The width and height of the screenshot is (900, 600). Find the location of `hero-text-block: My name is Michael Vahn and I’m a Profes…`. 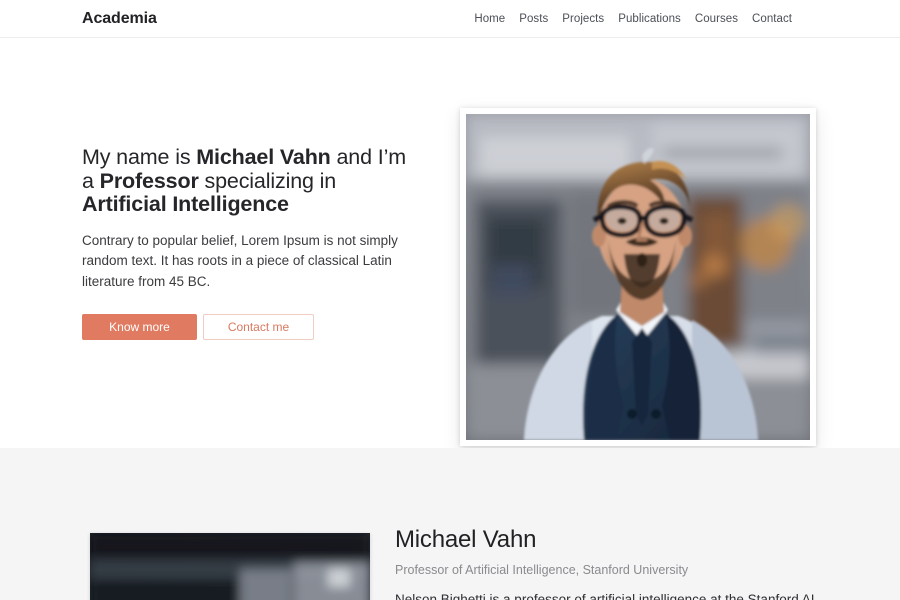

hero-text-block: My name is Michael Vahn and I’m a Profes… is located at coordinates (247, 242).